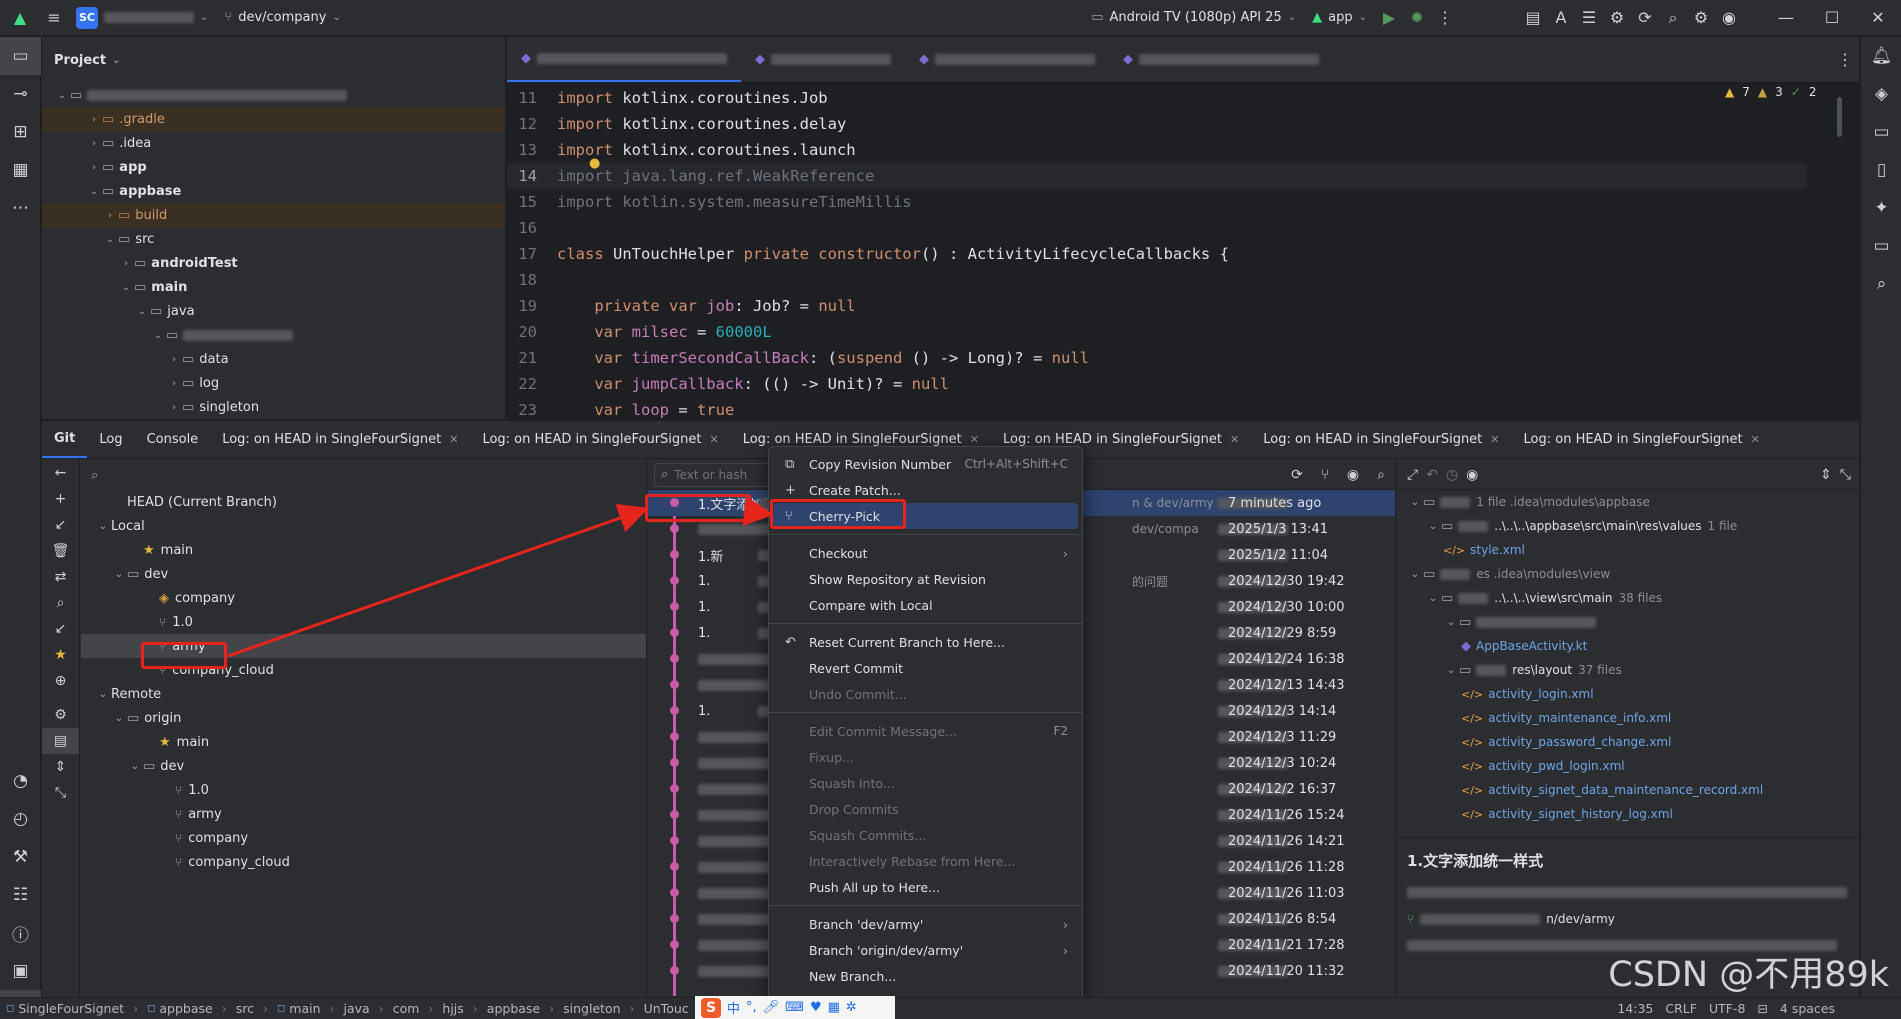  What do you see at coordinates (71, 1008) in the screenshot?
I see `breadcrumb-label: SingleFourSignet` at bounding box center [71, 1008].